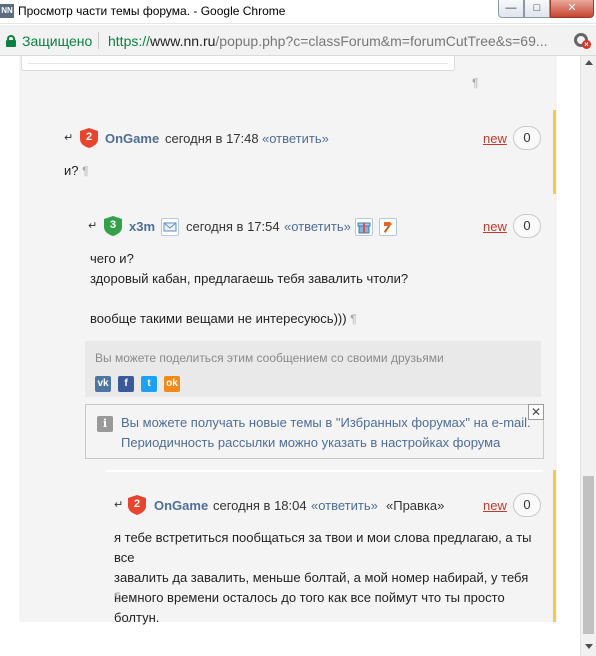 Image resolution: width=596 pixels, height=656 pixels. Describe the element at coordinates (537, 9) in the screenshot. I see `maximize-button: □` at that location.